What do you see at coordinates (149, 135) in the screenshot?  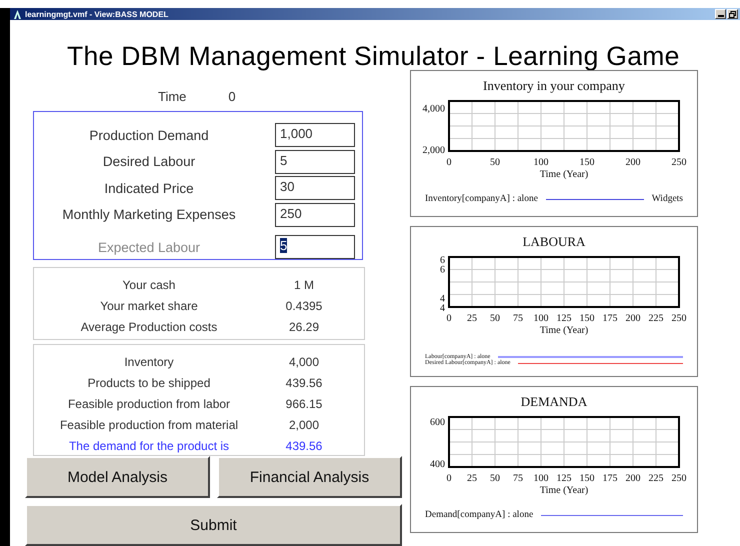 I see `field-label: Production Demand` at bounding box center [149, 135].